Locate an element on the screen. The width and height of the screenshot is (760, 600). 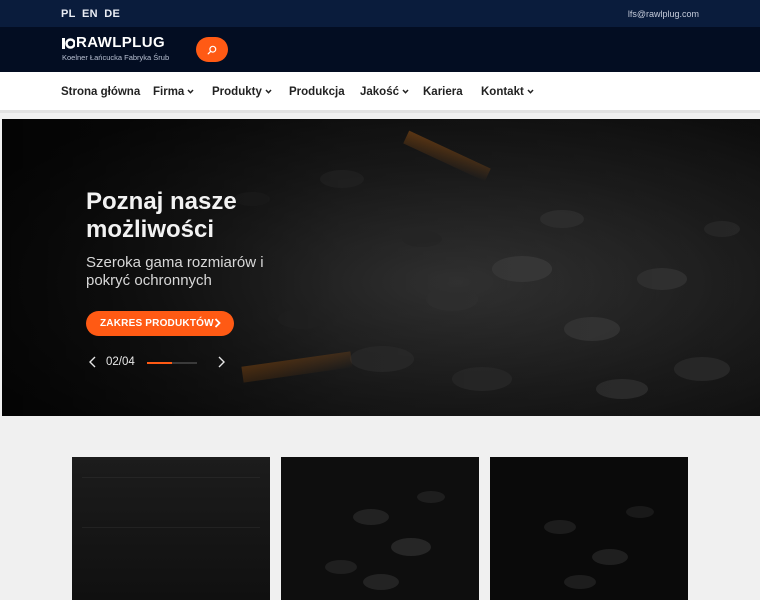
lang-en-link: EN is located at coordinates (90, 14).